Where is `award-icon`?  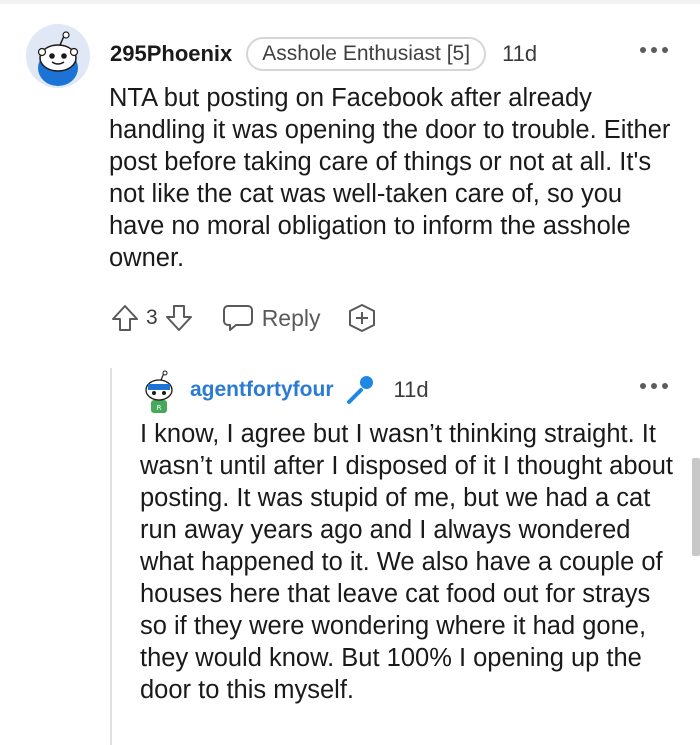
award-icon is located at coordinates (362, 318).